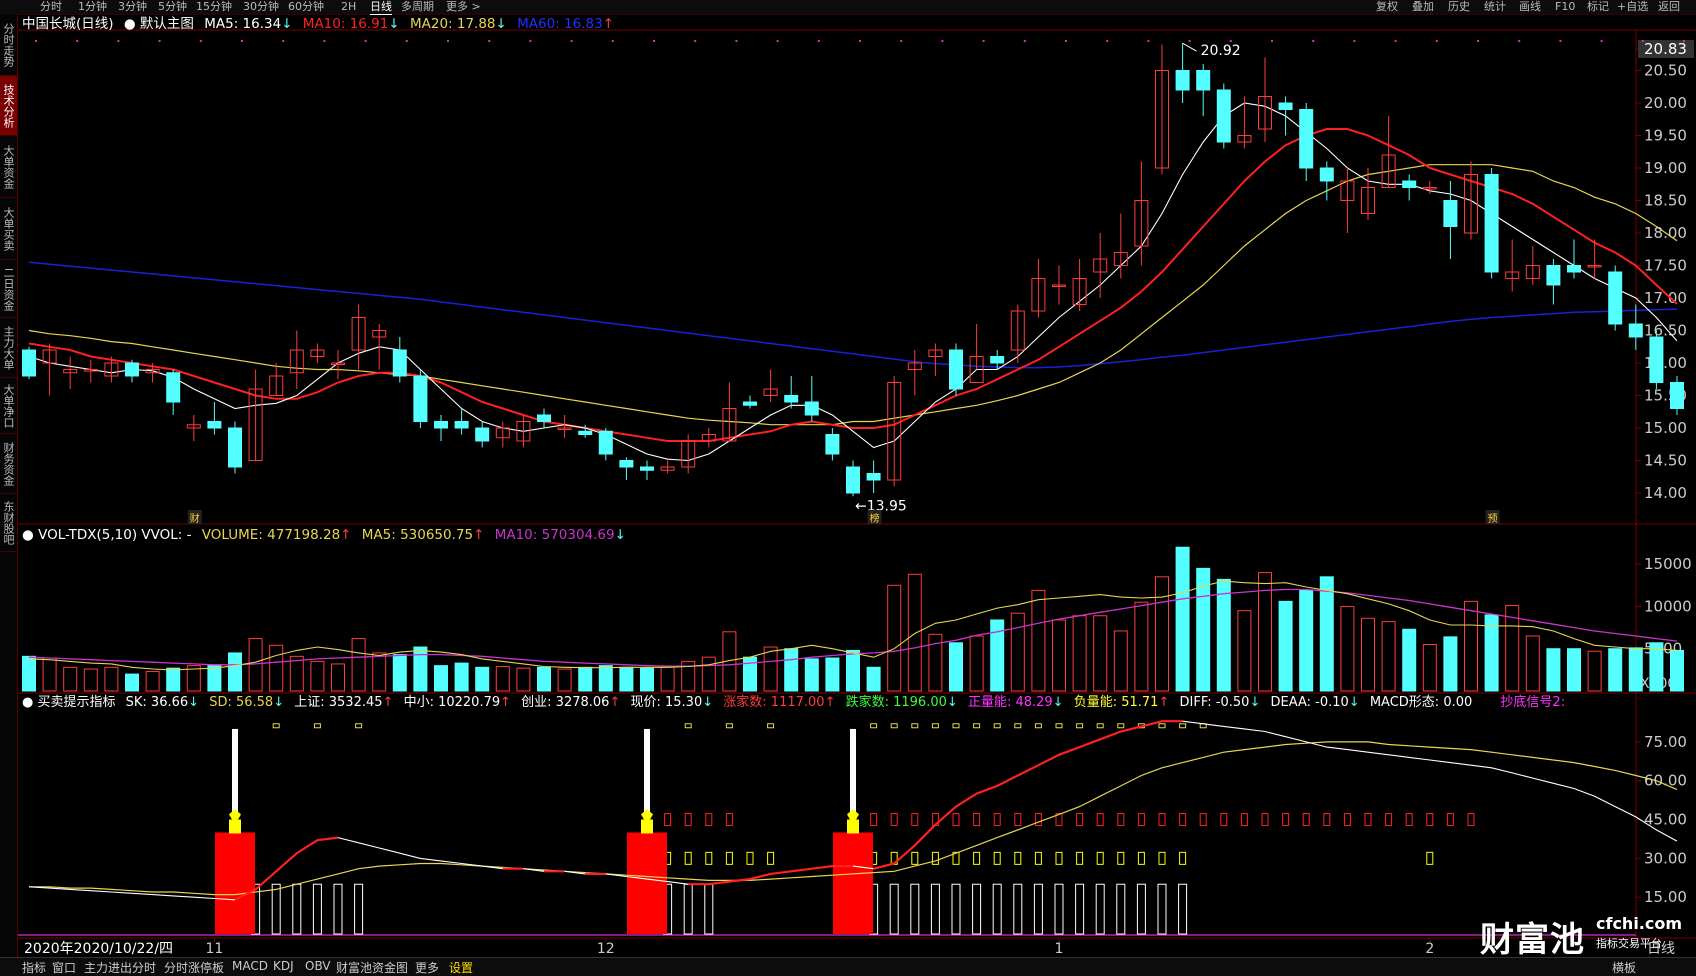 This screenshot has height=976, width=1696. What do you see at coordinates (1665, 103) in the screenshot?
I see `y-tick-label: 20.00` at bounding box center [1665, 103].